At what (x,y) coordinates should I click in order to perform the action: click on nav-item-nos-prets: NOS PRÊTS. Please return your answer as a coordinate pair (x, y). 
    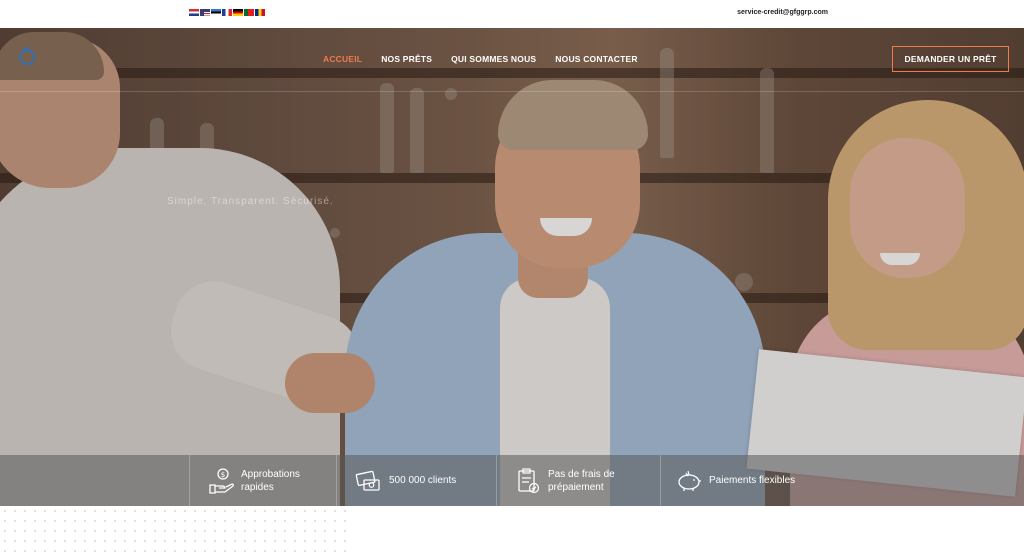
    Looking at the image, I should click on (406, 59).